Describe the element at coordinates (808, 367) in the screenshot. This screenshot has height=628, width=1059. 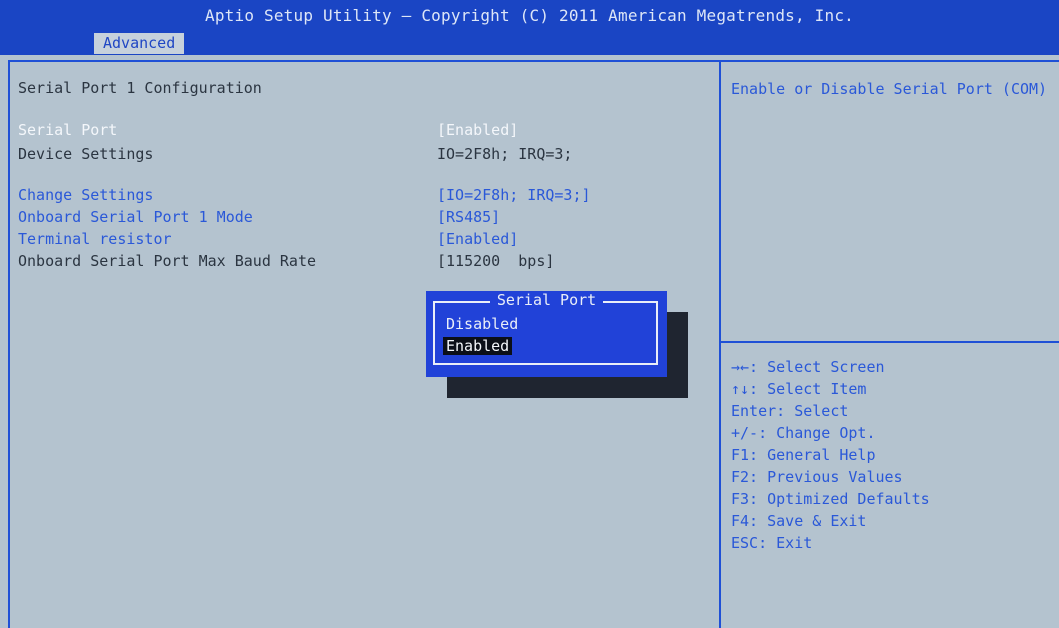
I see `key-hint-select-screen: →←: Select Screen` at that location.